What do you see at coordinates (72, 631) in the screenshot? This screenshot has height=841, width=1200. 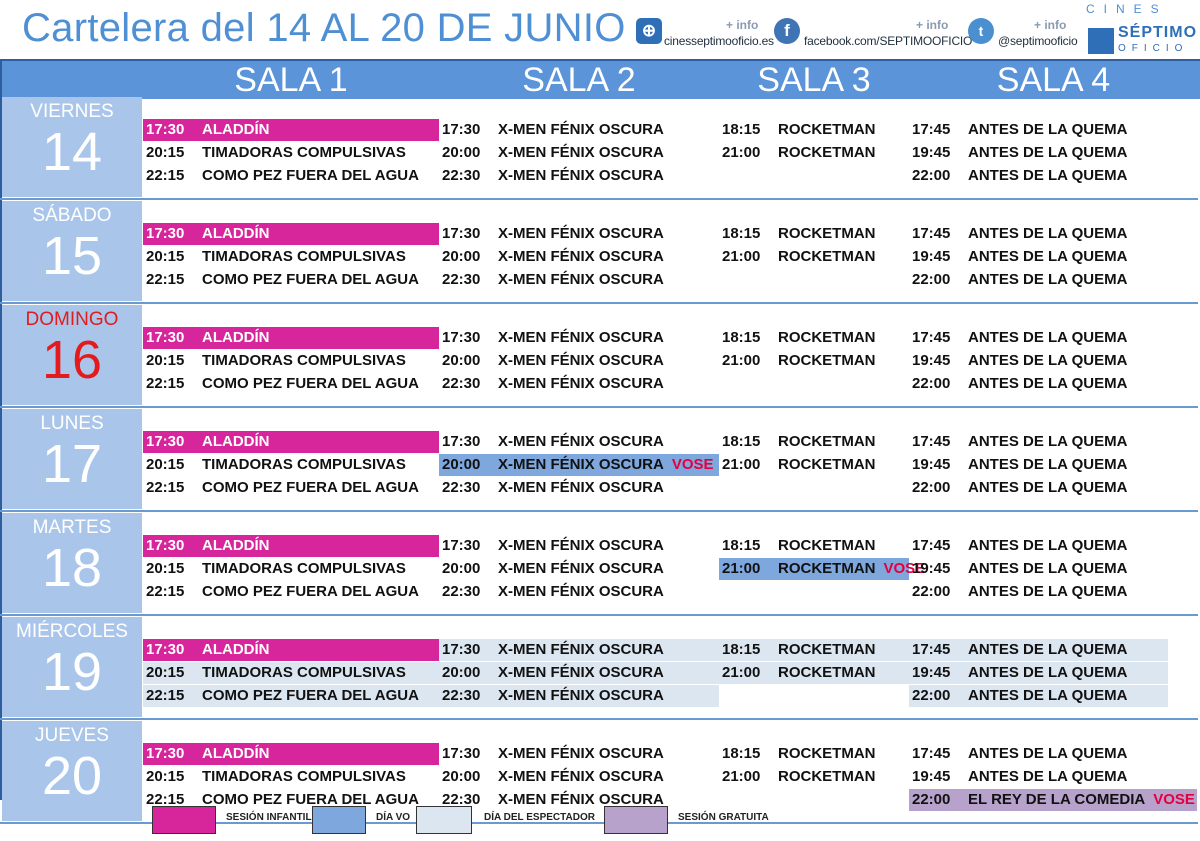 I see `day-name: MIÉRCOLES` at bounding box center [72, 631].